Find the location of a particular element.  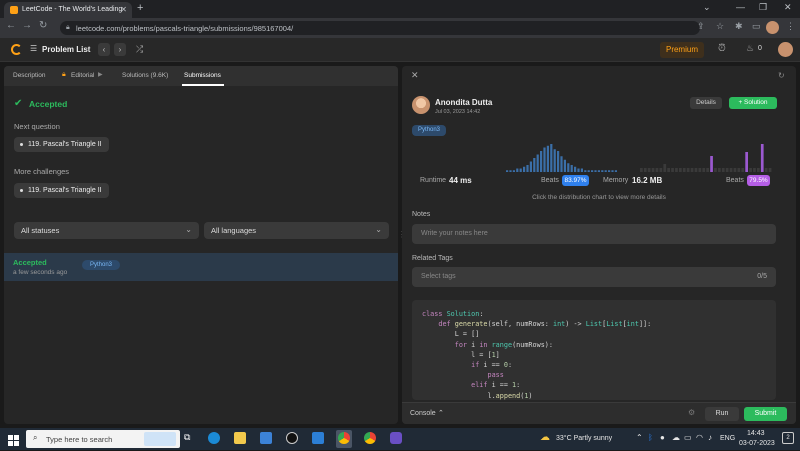

lock-icon: 🔒︎ is located at coordinates (68, 27).